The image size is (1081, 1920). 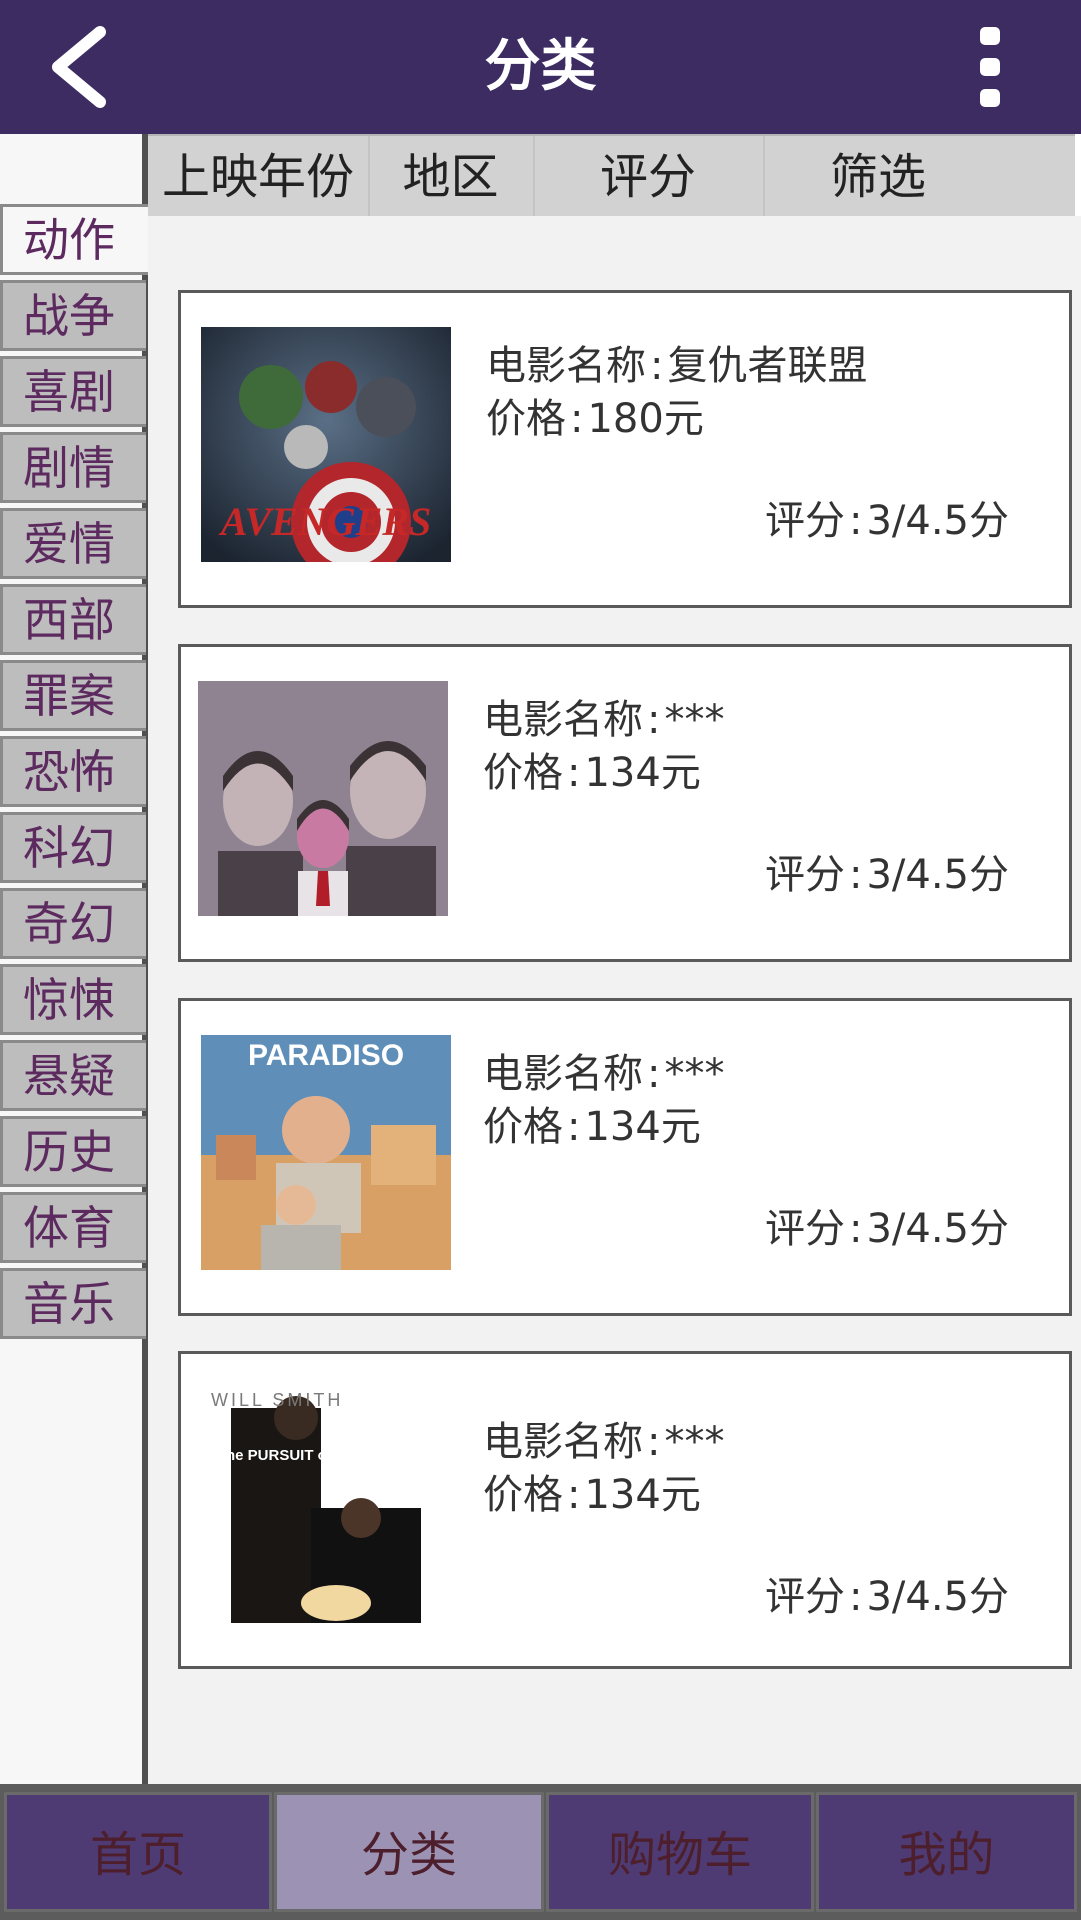 I want to click on category-item-action: 动作, so click(x=74, y=239).